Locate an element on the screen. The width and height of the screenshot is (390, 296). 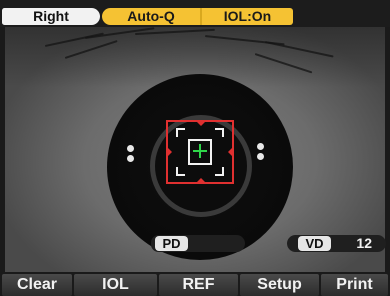
clear-button: Clear is located at coordinates (37, 285).